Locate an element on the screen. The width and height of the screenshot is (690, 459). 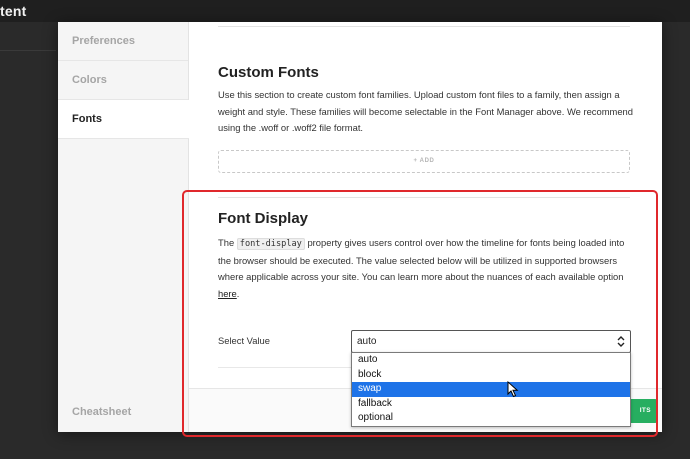
font-display-code: font-display is located at coordinates (270, 244).